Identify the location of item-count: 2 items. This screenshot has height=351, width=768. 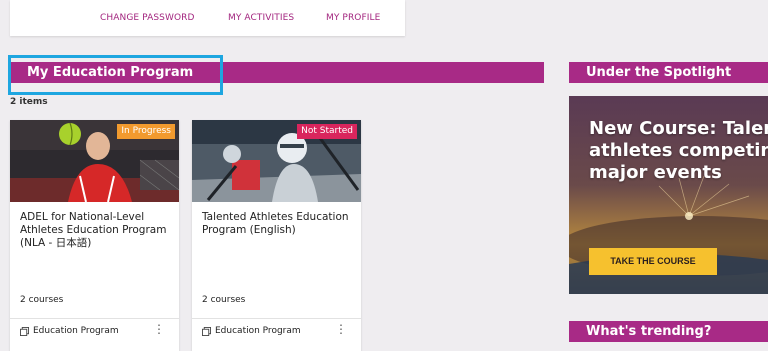
(29, 102).